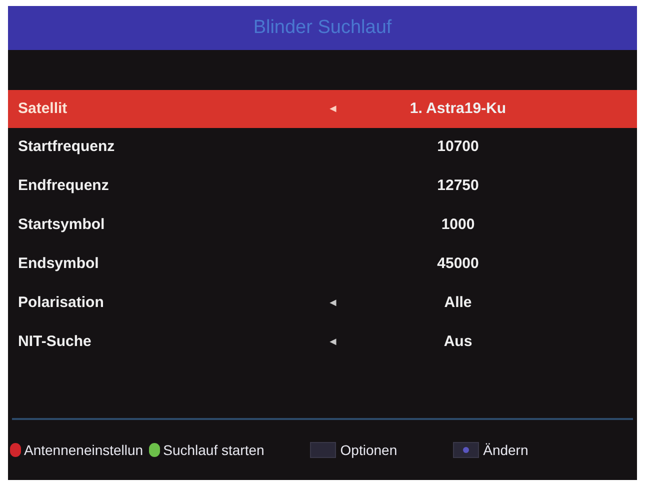 This screenshot has height=489, width=645. What do you see at coordinates (61, 225) in the screenshot?
I see `setting-label: Startsymbol` at bounding box center [61, 225].